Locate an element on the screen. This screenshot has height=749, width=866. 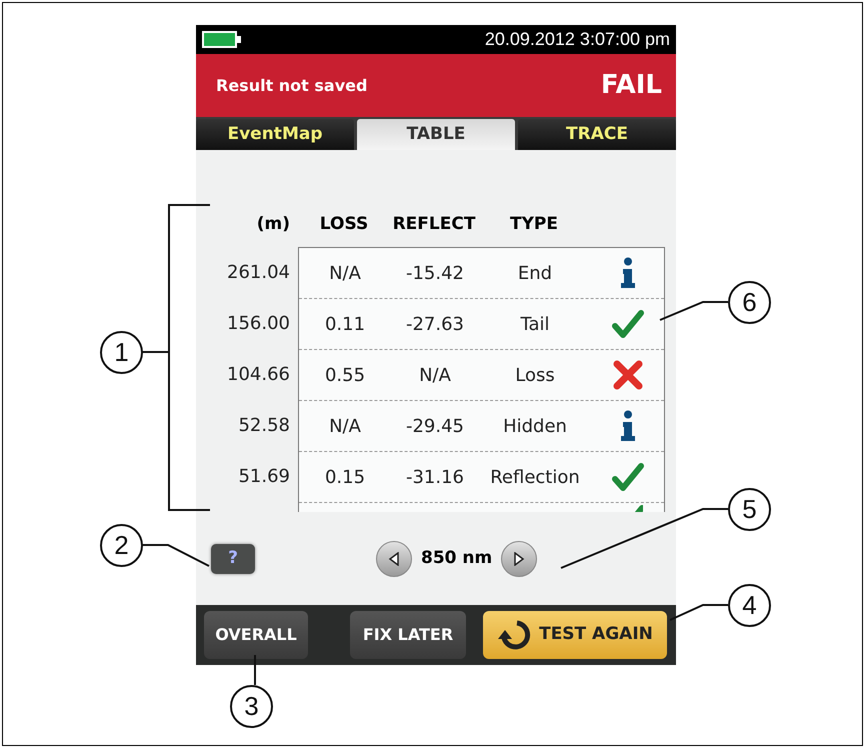
right-triangle-icon is located at coordinates (519, 559).